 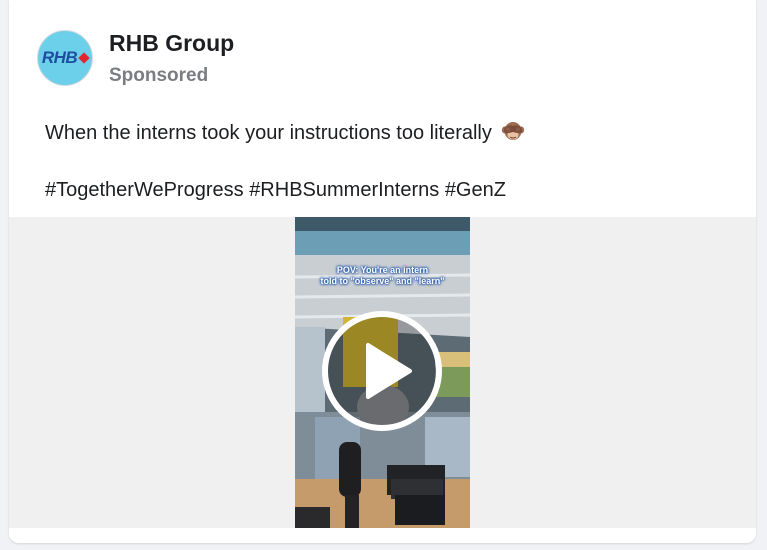 What do you see at coordinates (59, 57) in the screenshot?
I see `avatar-logo-text: RHB` at bounding box center [59, 57].